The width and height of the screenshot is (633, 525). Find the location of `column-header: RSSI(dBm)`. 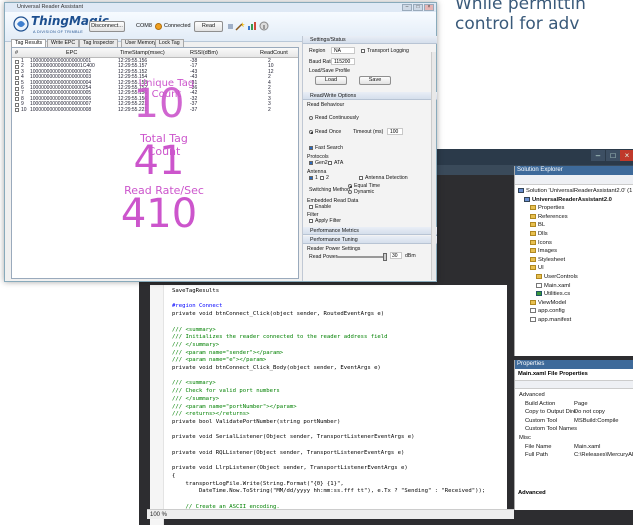

column-header: RSSI(dBm) is located at coordinates (204, 53).